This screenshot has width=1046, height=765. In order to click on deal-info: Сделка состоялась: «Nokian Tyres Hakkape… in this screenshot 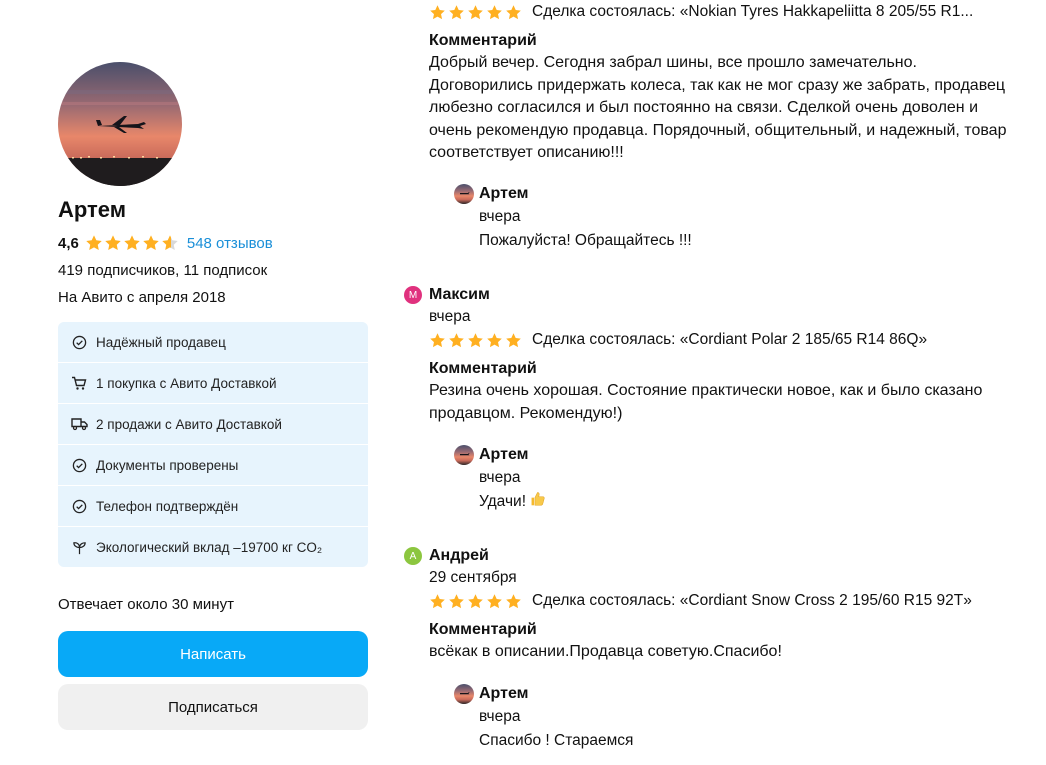, I will do `click(737, 12)`.